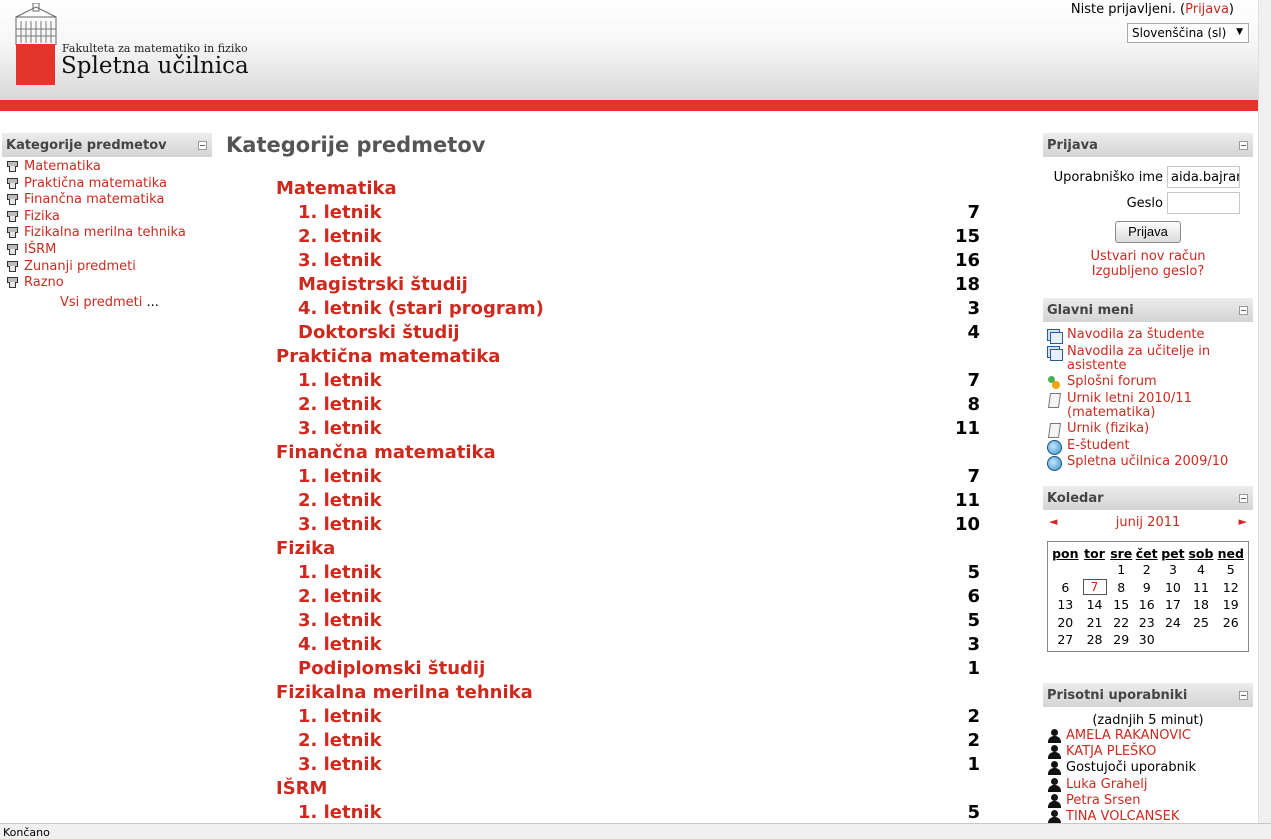  I want to click on forgot-password-link: Izgubljeno geslo?, so click(1148, 271).